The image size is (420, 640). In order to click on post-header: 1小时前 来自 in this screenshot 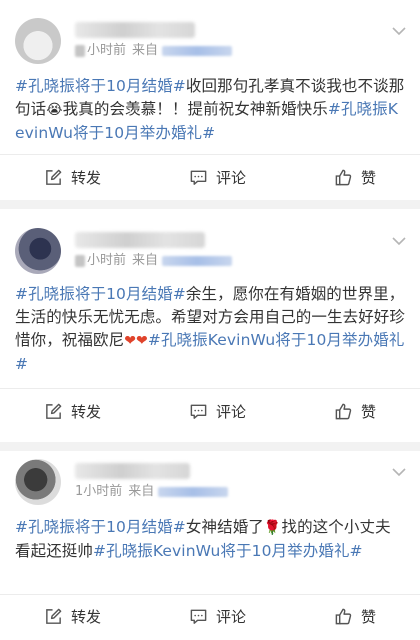, I will do `click(211, 483)`.